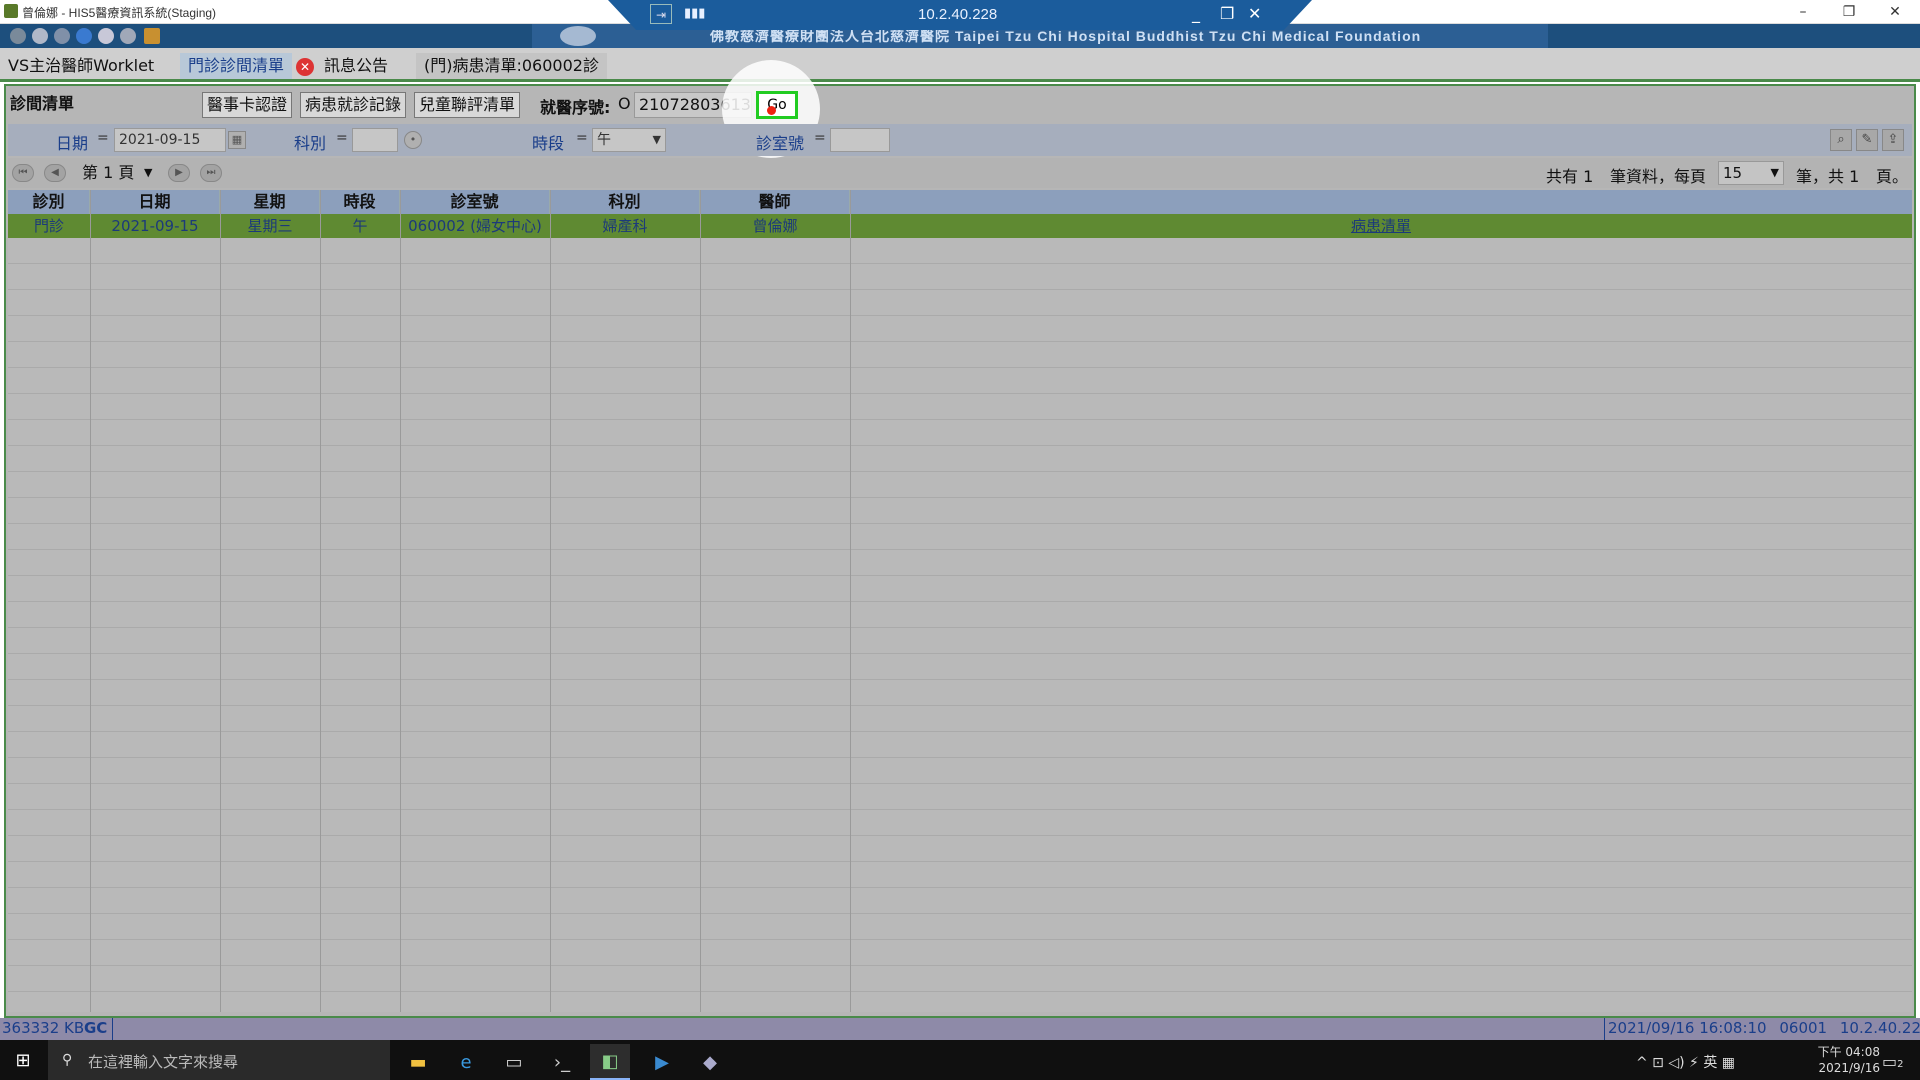  What do you see at coordinates (604, 140) in the screenshot?
I see `period-value: 午` at bounding box center [604, 140].